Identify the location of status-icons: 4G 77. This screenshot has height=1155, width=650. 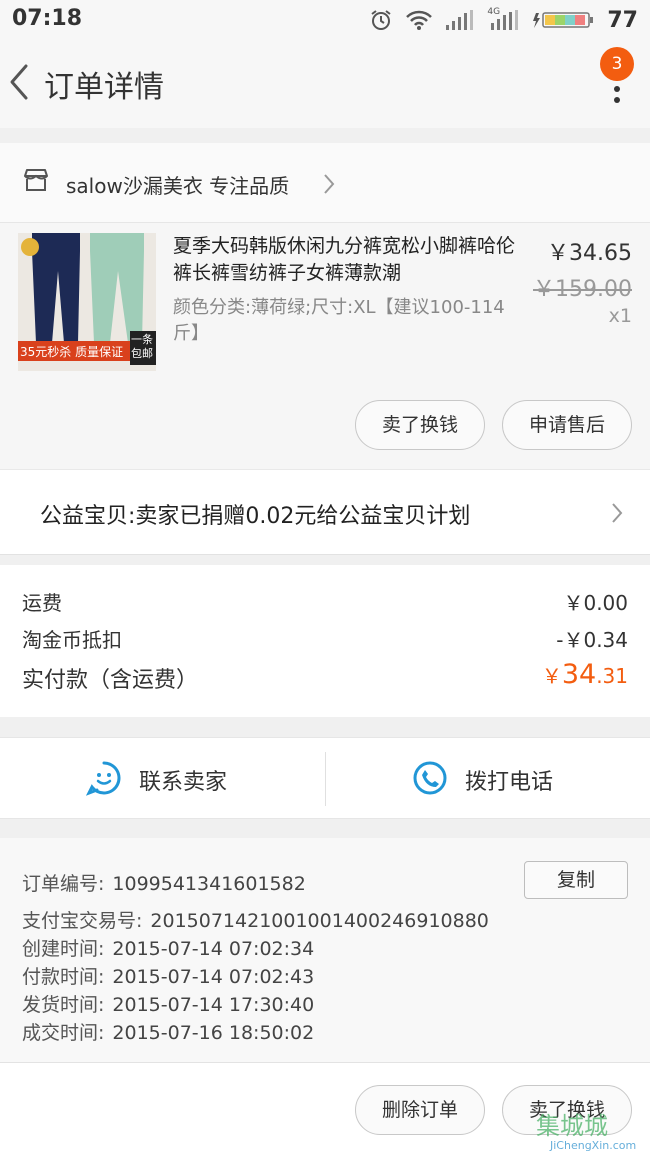
(503, 20).